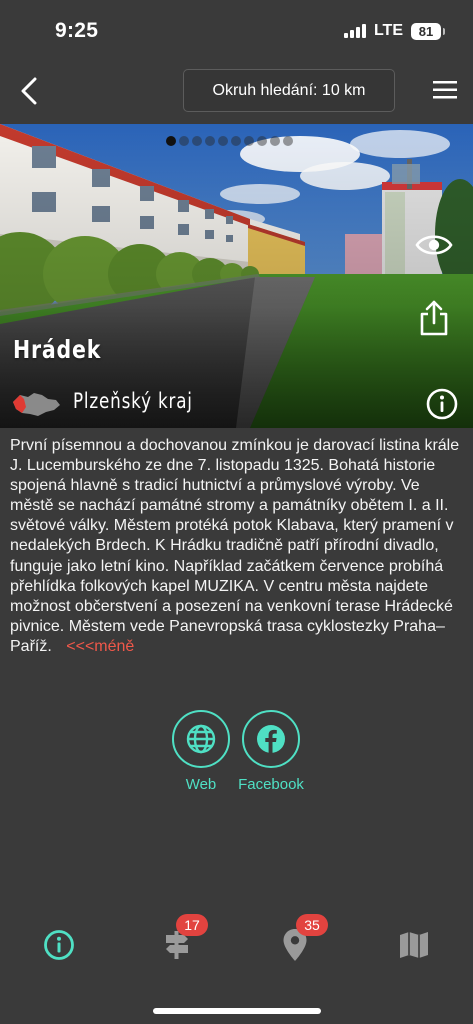 The image size is (473, 1024). I want to click on carousel-indicator, so click(229, 141).